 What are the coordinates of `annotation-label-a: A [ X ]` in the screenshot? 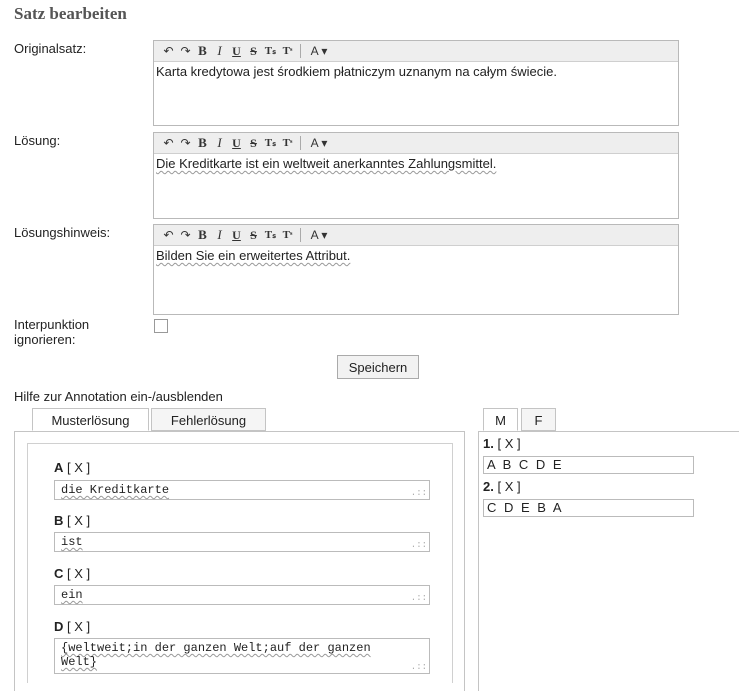 It's located at (72, 467).